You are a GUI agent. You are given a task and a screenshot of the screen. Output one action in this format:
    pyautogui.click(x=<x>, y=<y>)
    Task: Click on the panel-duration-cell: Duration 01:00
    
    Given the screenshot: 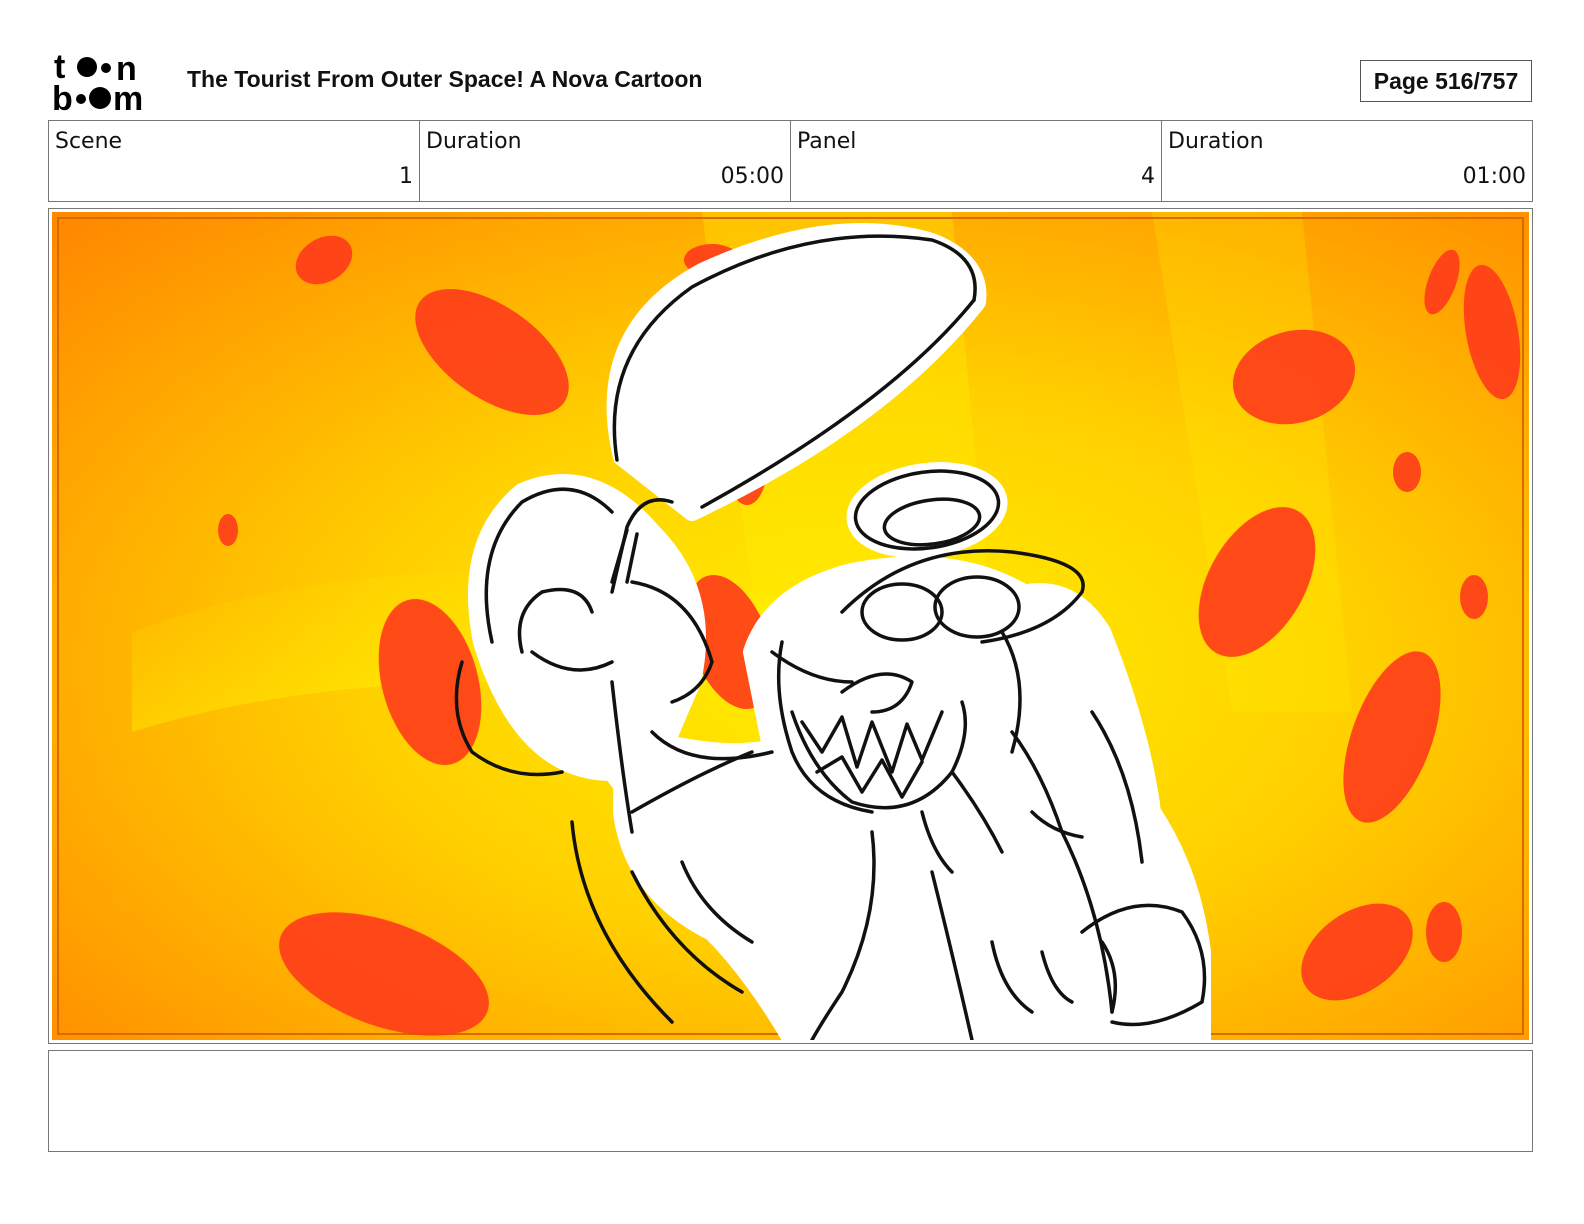 What is the action you would take?
    pyautogui.click(x=1347, y=161)
    